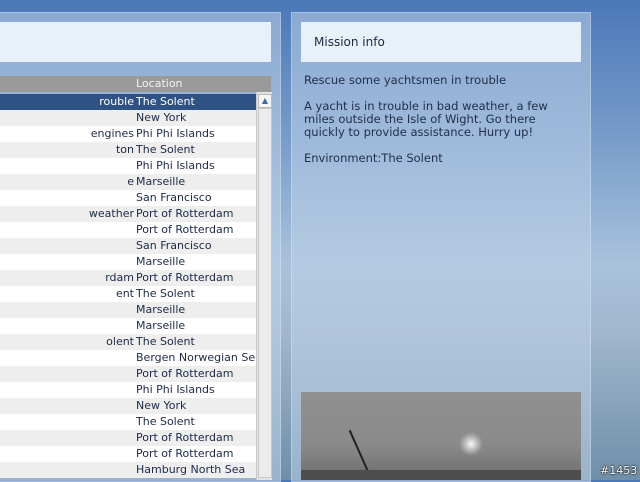 The image size is (640, 482). I want to click on cell-mission-name: olent, so click(120, 341).